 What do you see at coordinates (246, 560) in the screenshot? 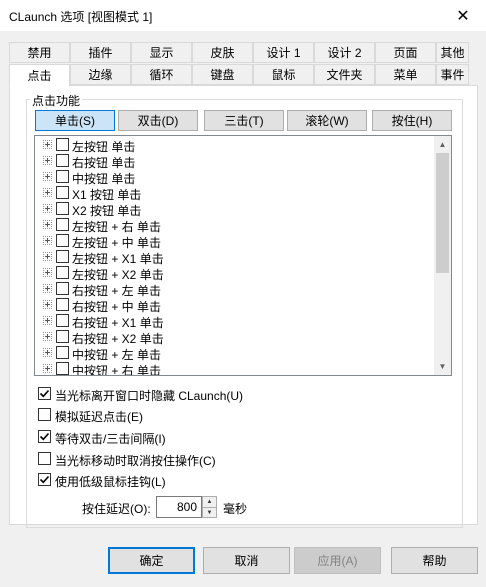
I see `cancel-button: 取消` at bounding box center [246, 560].